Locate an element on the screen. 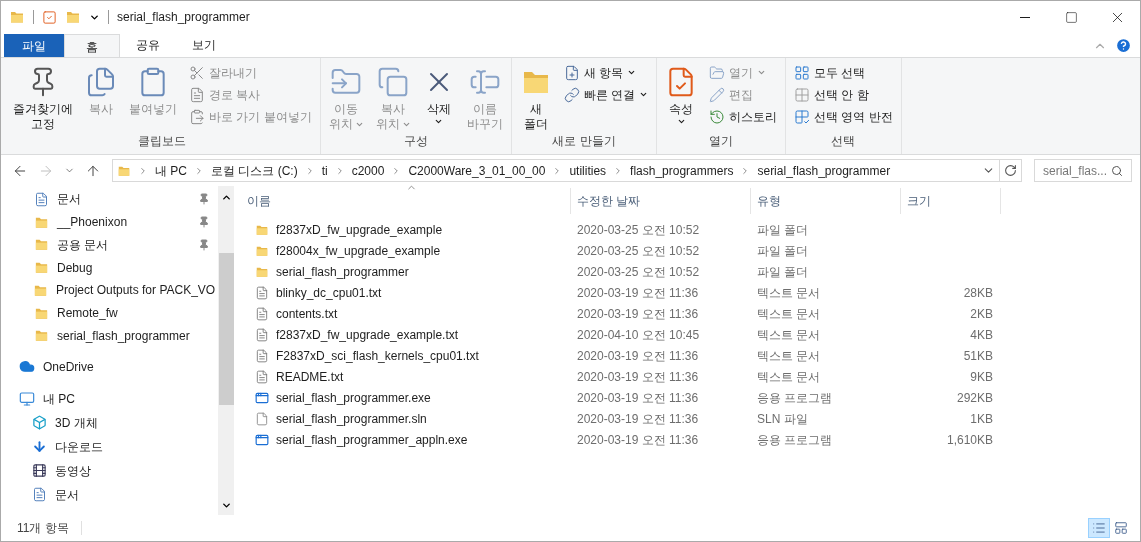 This screenshot has width=1141, height=542. scroll-down-icon is located at coordinates (226, 505).